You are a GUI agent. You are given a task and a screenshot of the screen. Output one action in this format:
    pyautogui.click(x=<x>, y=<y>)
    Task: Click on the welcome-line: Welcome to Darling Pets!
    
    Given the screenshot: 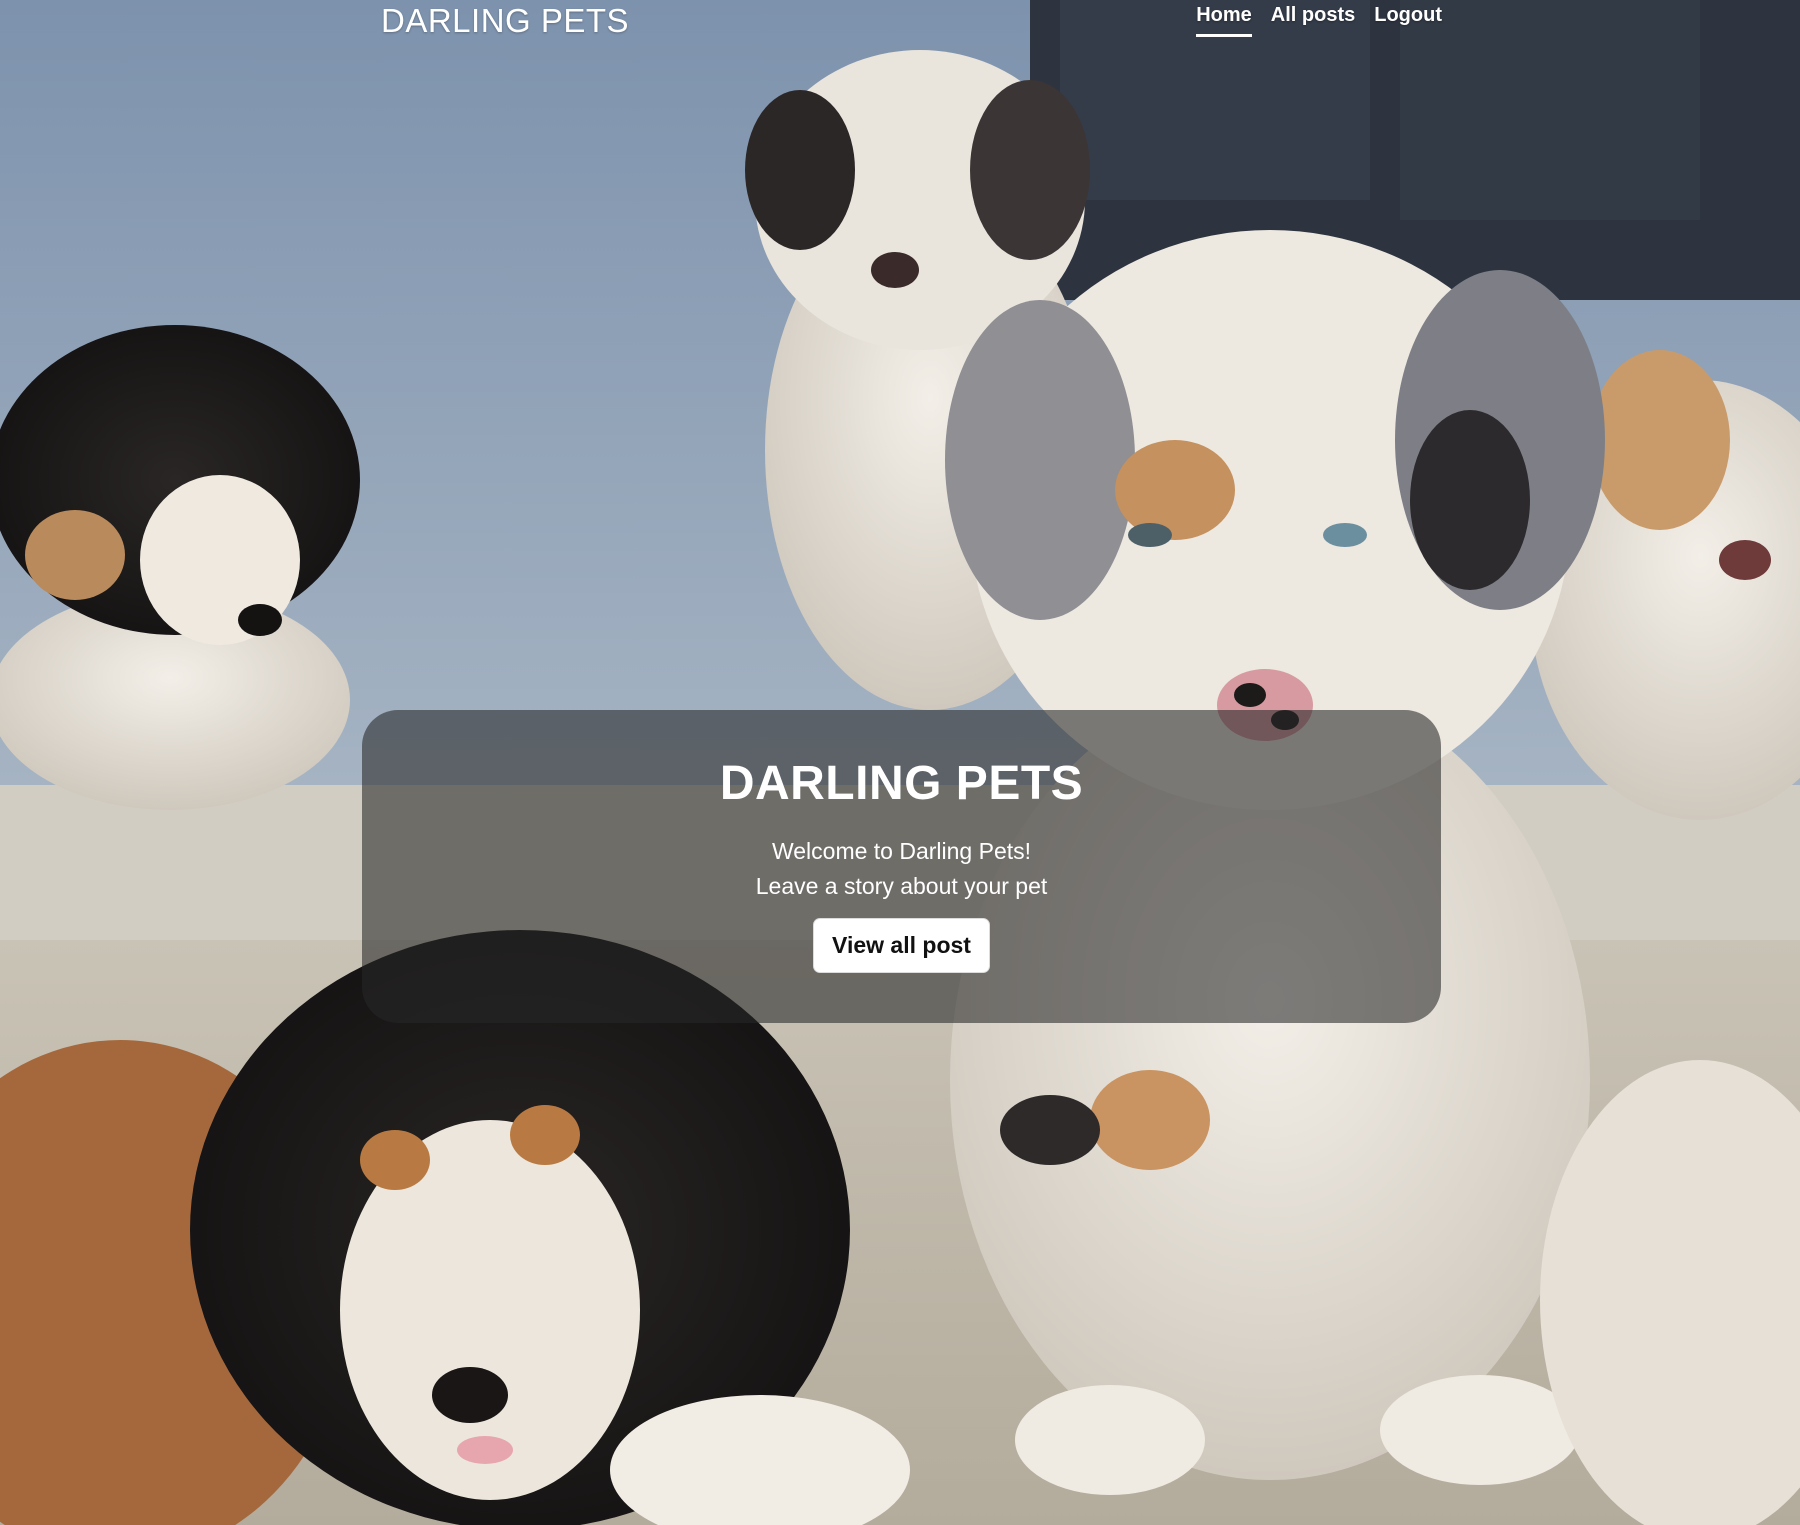 What is the action you would take?
    pyautogui.click(x=901, y=851)
    